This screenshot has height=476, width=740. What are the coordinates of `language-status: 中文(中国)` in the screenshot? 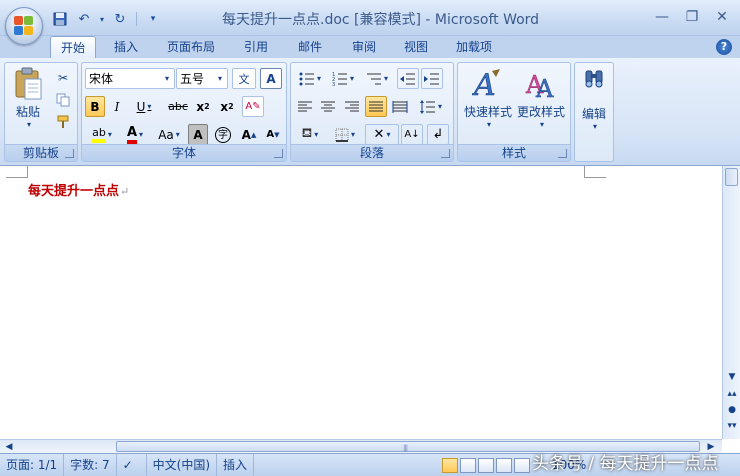 It's located at (182, 464).